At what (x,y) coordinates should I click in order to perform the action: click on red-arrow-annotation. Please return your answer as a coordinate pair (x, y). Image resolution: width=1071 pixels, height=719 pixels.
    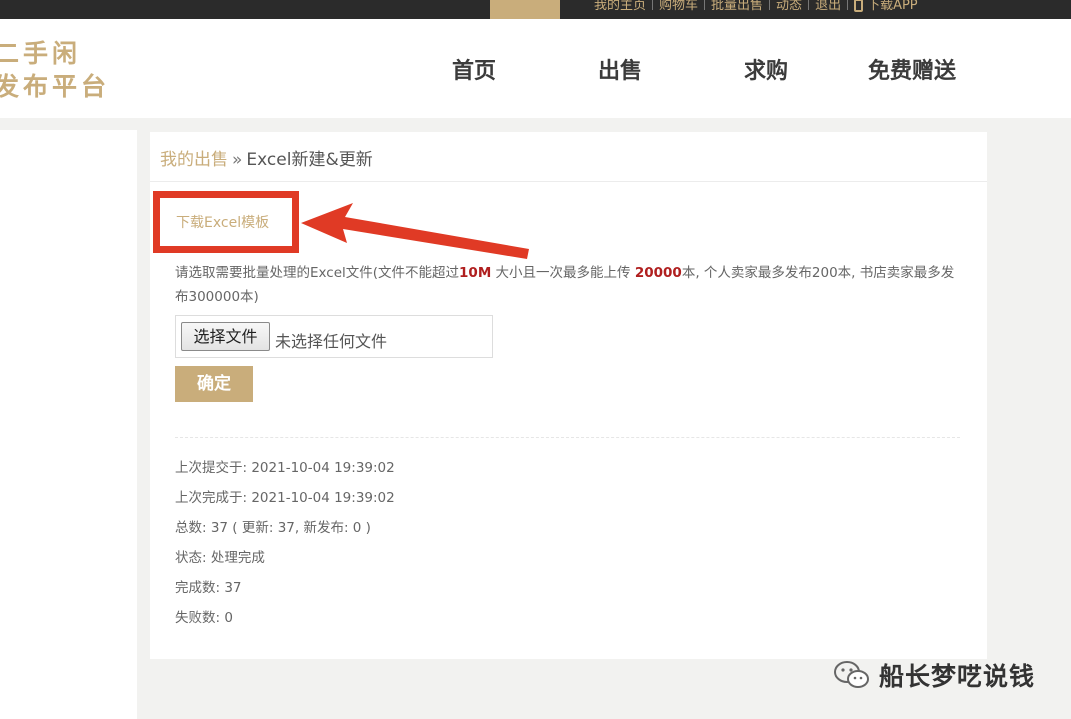
    Looking at the image, I should click on (415, 231).